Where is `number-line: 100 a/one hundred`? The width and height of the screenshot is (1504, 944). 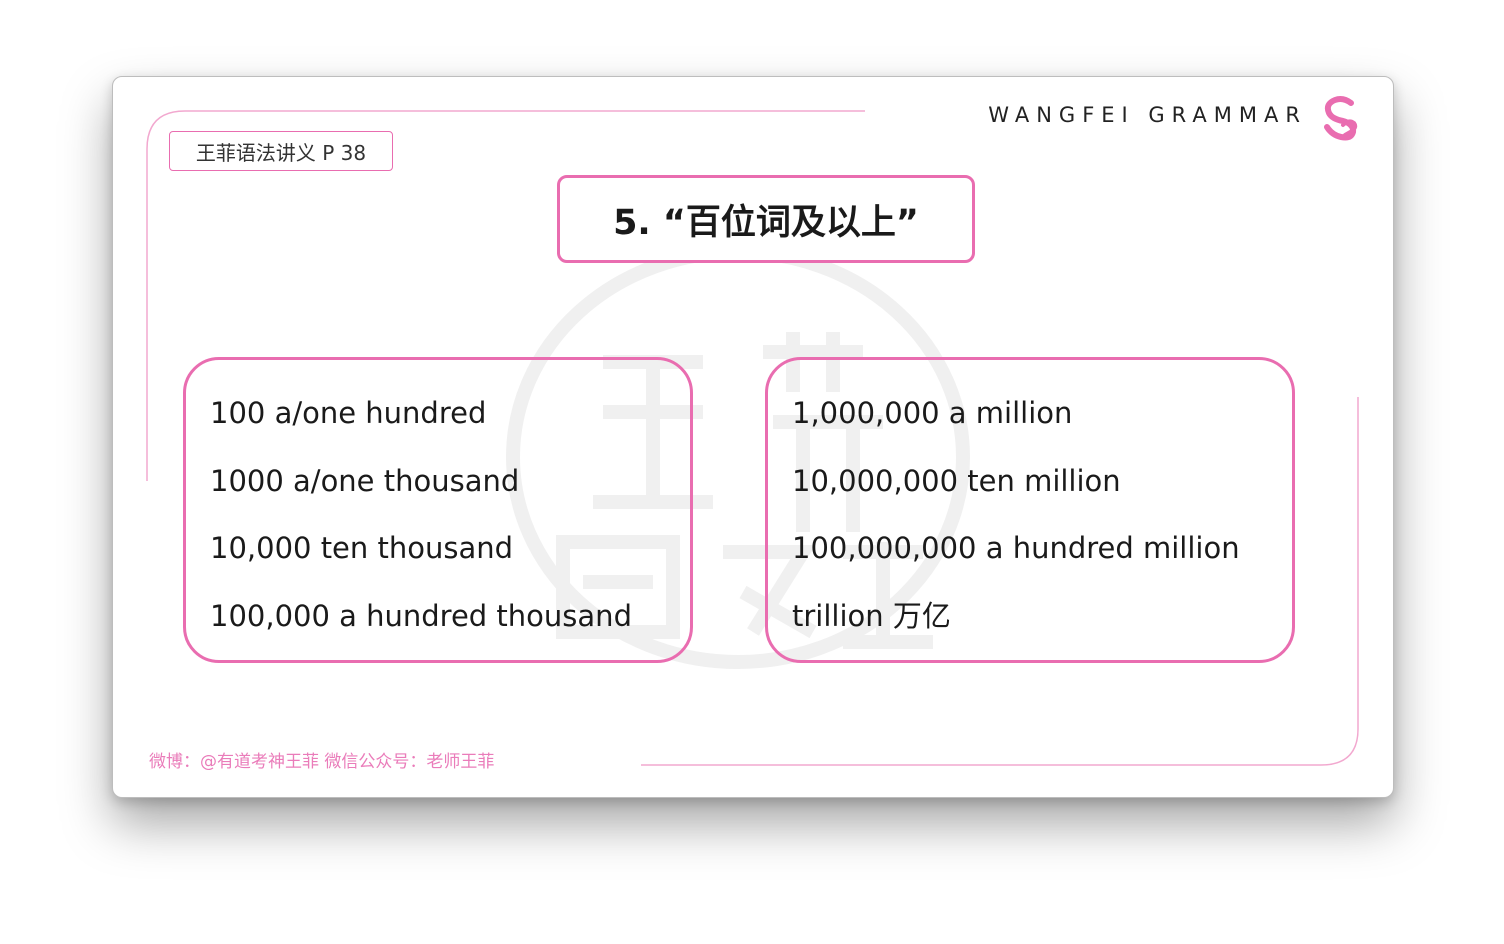
number-line: 100 a/one hundred is located at coordinates (348, 413).